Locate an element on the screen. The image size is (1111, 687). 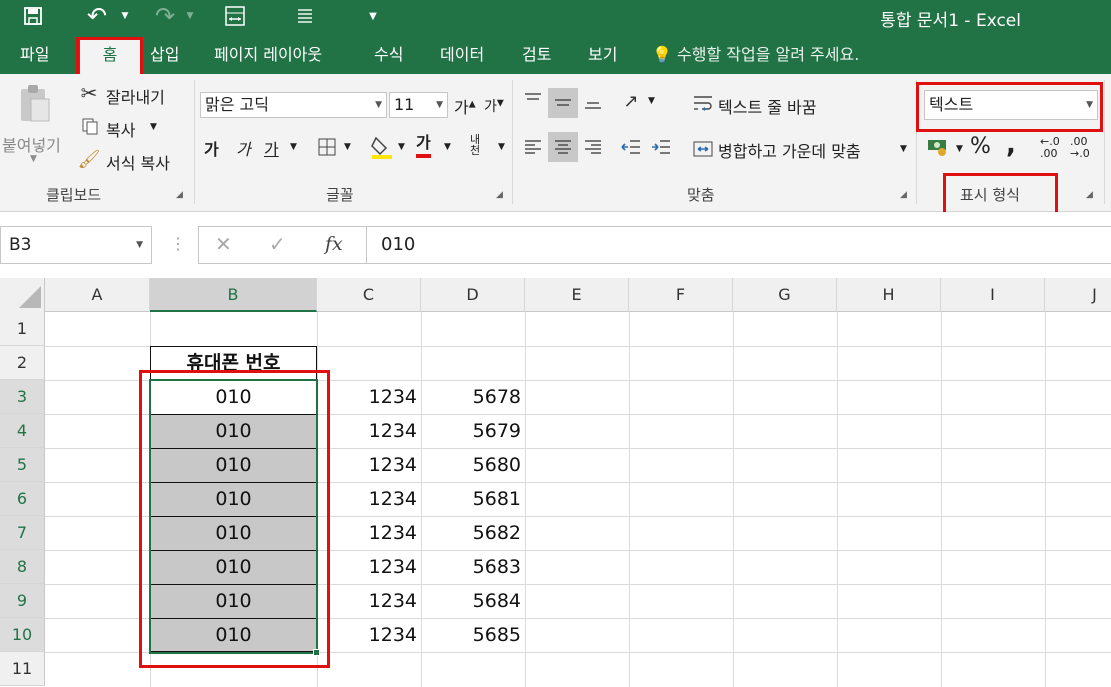
cell-c9: 1234 is located at coordinates (369, 601).